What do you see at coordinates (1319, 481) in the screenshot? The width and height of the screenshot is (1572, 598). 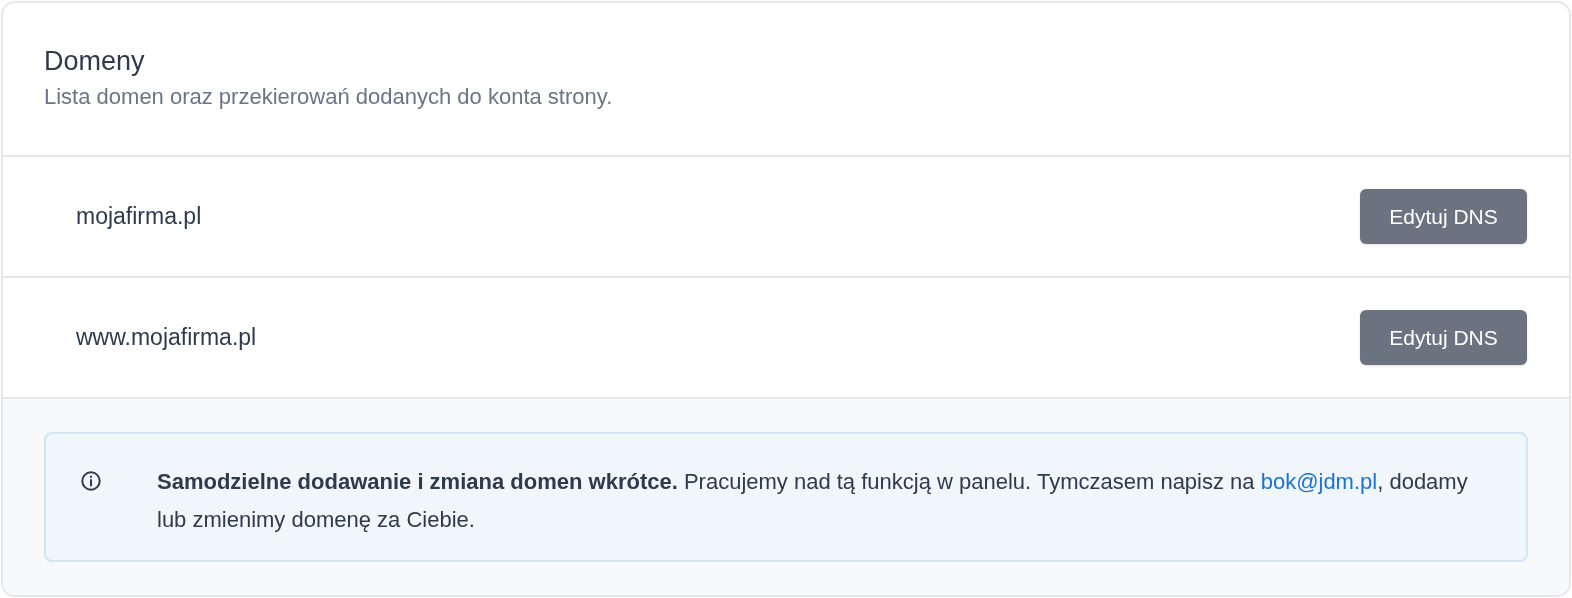 I see `email-link: bok@jdm.pl` at bounding box center [1319, 481].